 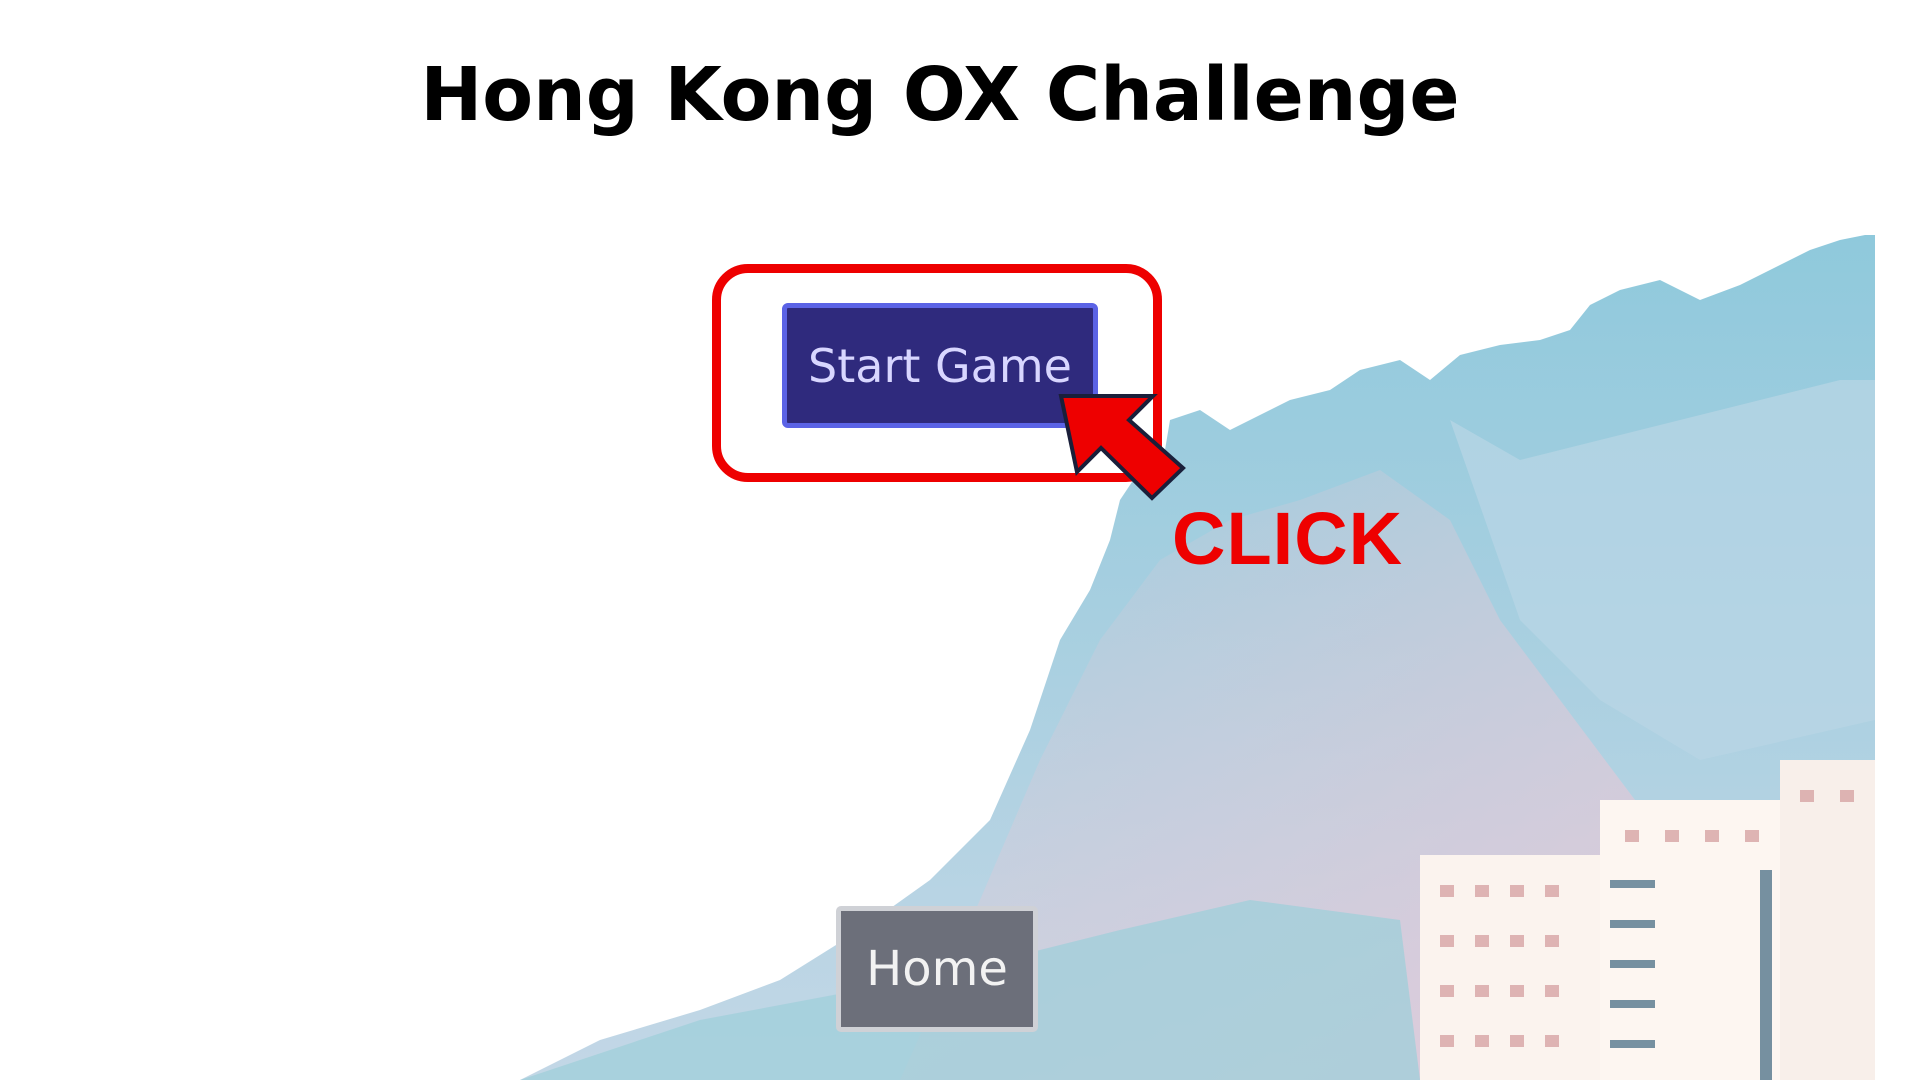 I want to click on click-annotation-label: CLICK, so click(x=1288, y=538).